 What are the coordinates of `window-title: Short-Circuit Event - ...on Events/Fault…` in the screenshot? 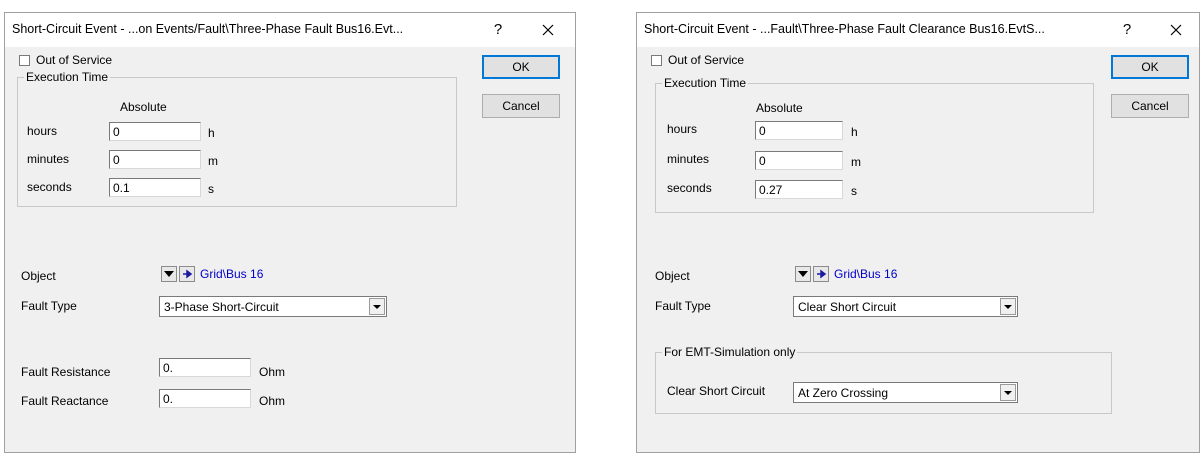 It's located at (208, 29).